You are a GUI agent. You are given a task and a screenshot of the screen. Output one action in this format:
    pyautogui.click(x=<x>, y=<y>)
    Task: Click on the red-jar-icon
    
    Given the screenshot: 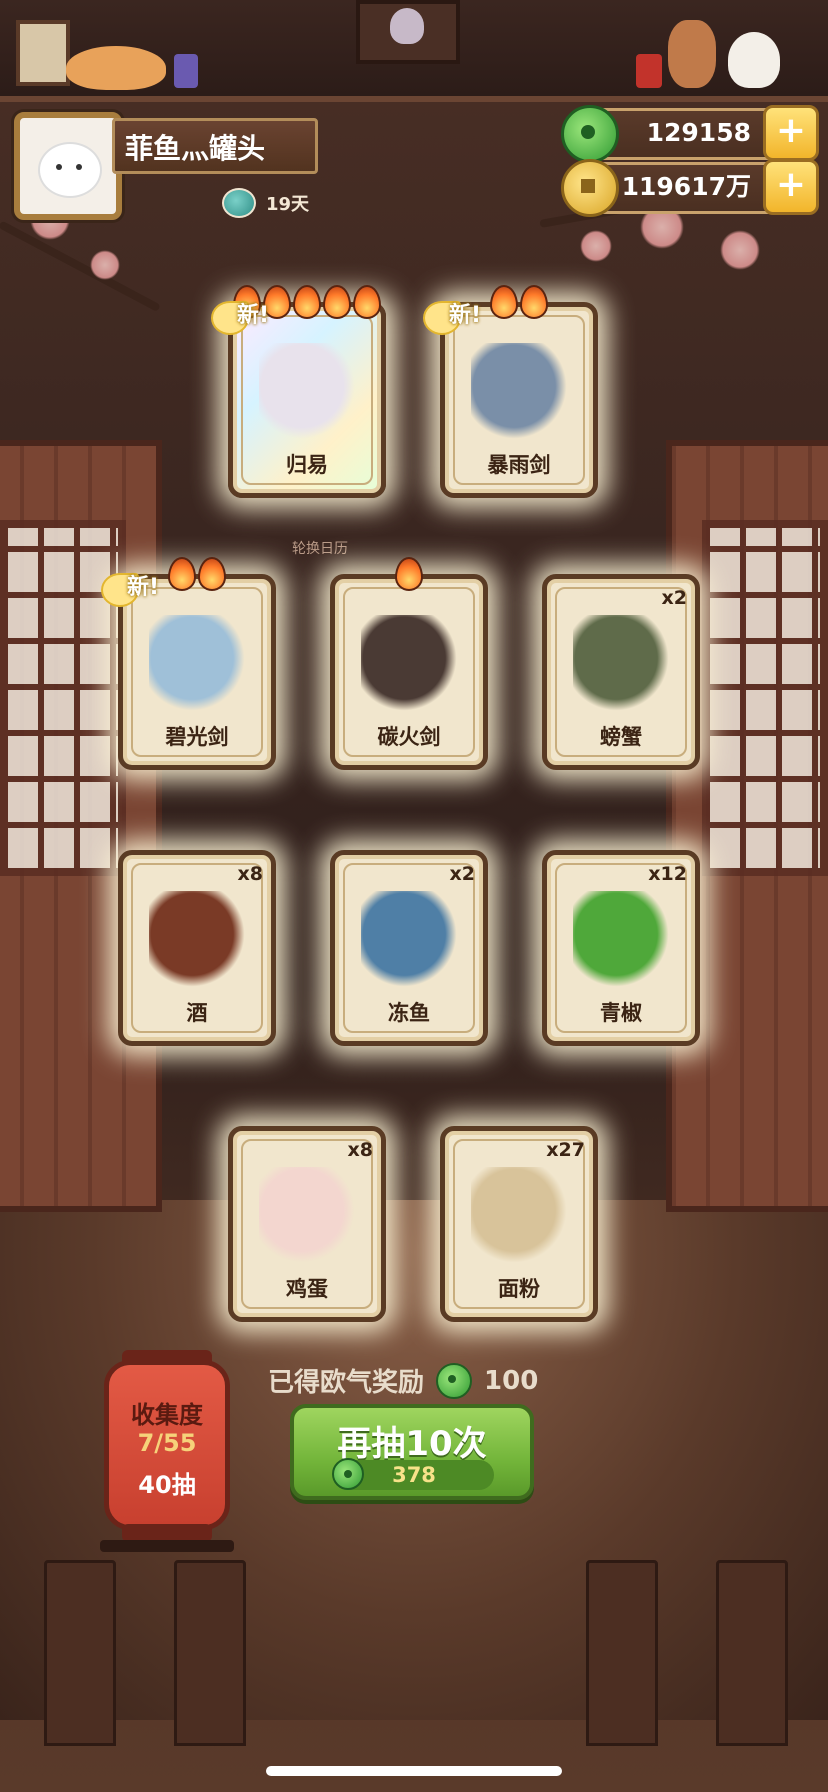 What is the action you would take?
    pyautogui.click(x=649, y=71)
    